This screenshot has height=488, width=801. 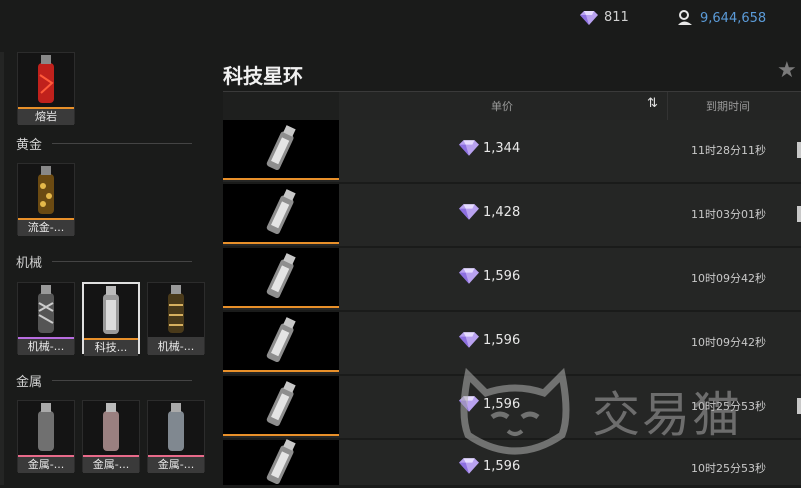 I want to click on left-edge-divider, so click(x=2, y=268).